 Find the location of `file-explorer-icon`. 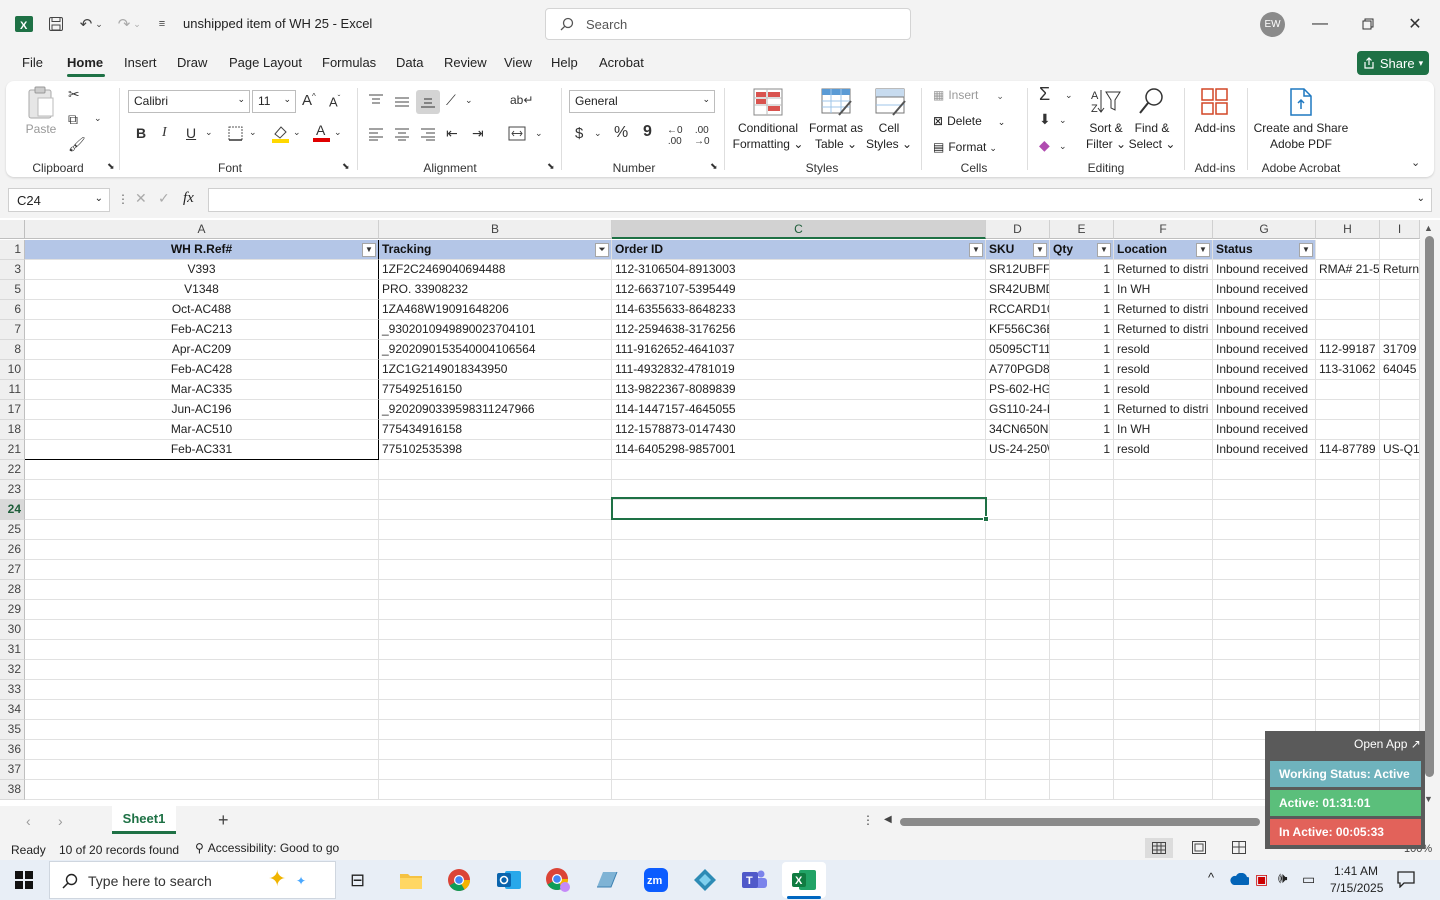

file-explorer-icon is located at coordinates (411, 880).